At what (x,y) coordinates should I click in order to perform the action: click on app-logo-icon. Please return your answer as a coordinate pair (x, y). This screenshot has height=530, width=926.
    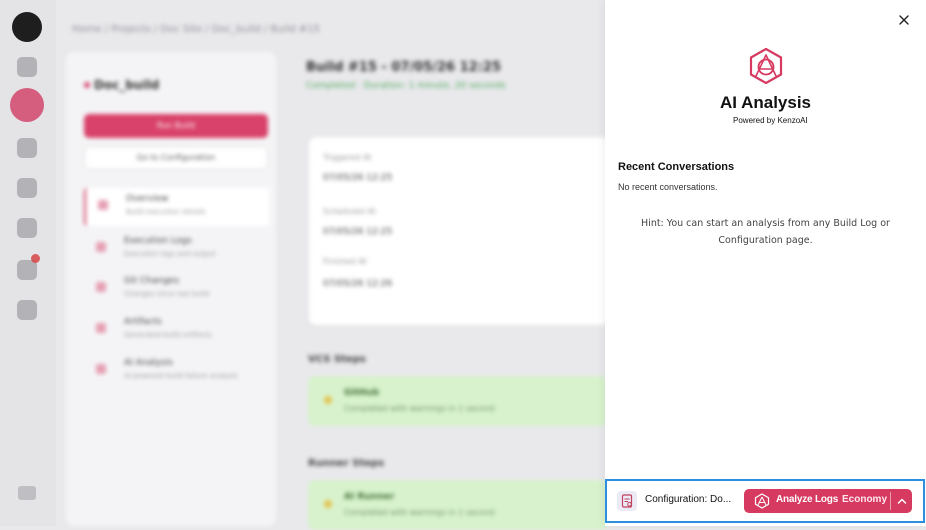
    Looking at the image, I should click on (27, 27).